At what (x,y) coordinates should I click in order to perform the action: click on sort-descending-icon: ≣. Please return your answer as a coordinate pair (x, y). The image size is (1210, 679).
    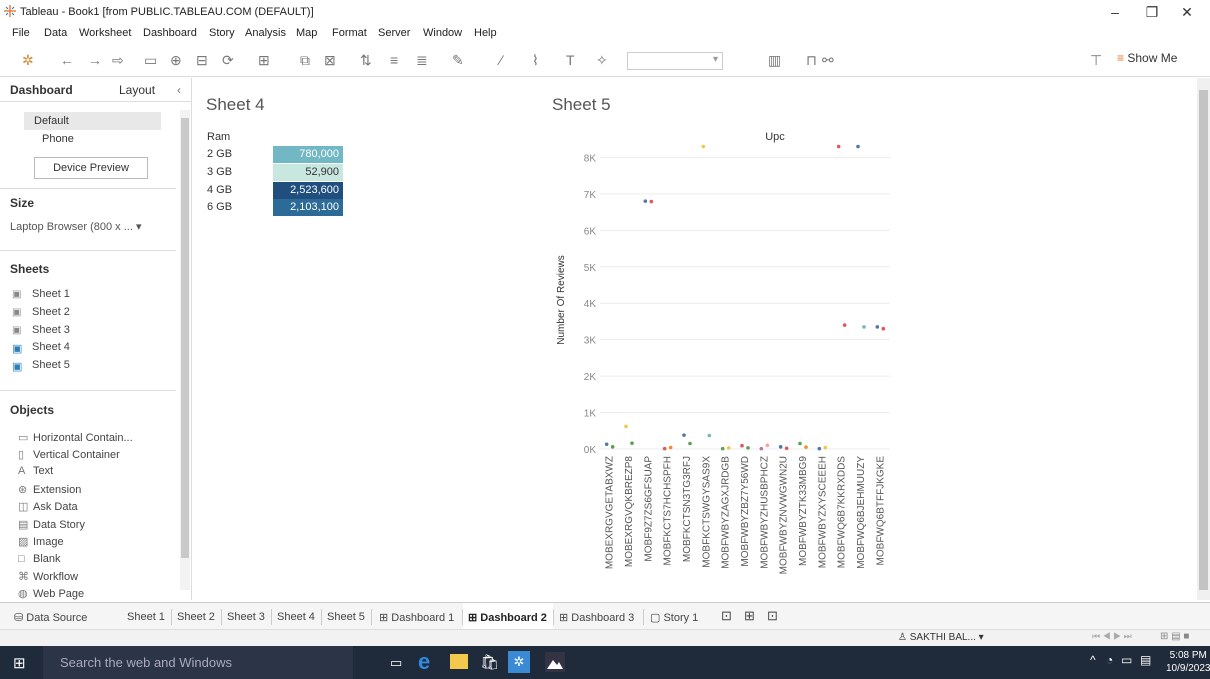
    Looking at the image, I should click on (422, 60).